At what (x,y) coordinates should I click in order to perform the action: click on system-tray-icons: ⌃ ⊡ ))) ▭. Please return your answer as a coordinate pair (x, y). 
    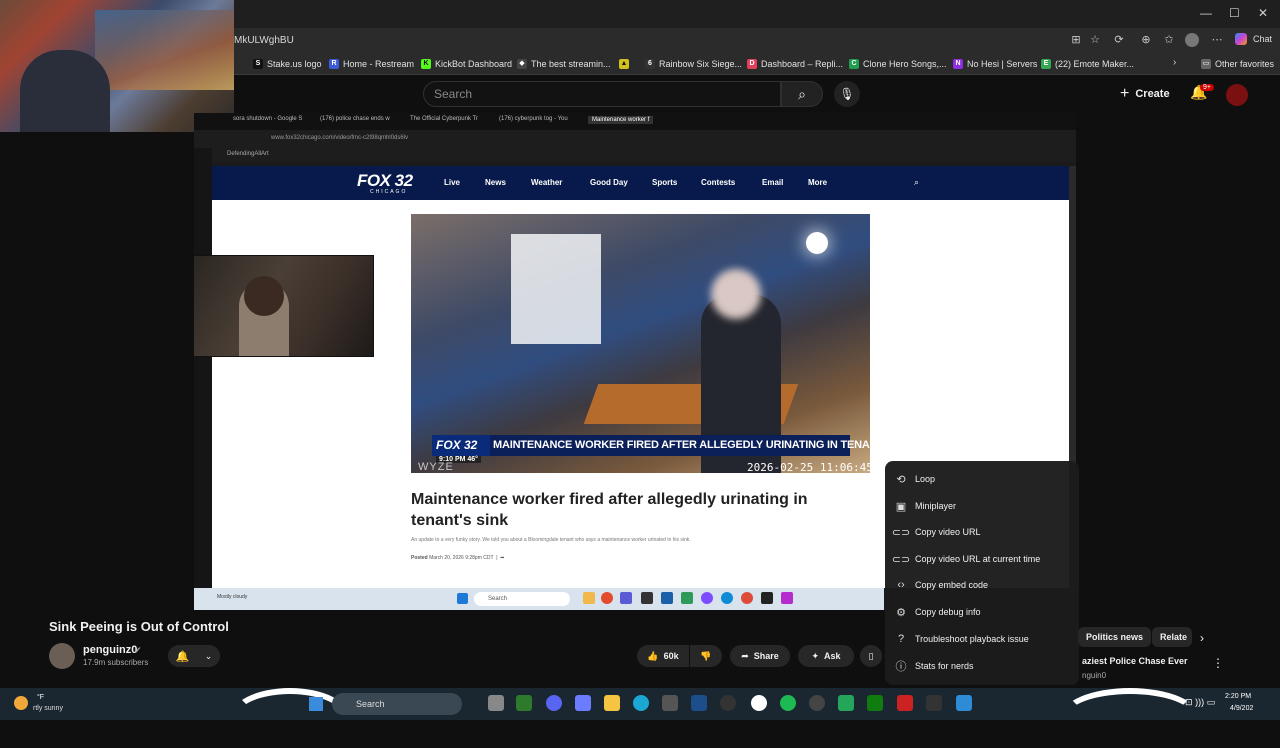
    Looking at the image, I should click on (1195, 702).